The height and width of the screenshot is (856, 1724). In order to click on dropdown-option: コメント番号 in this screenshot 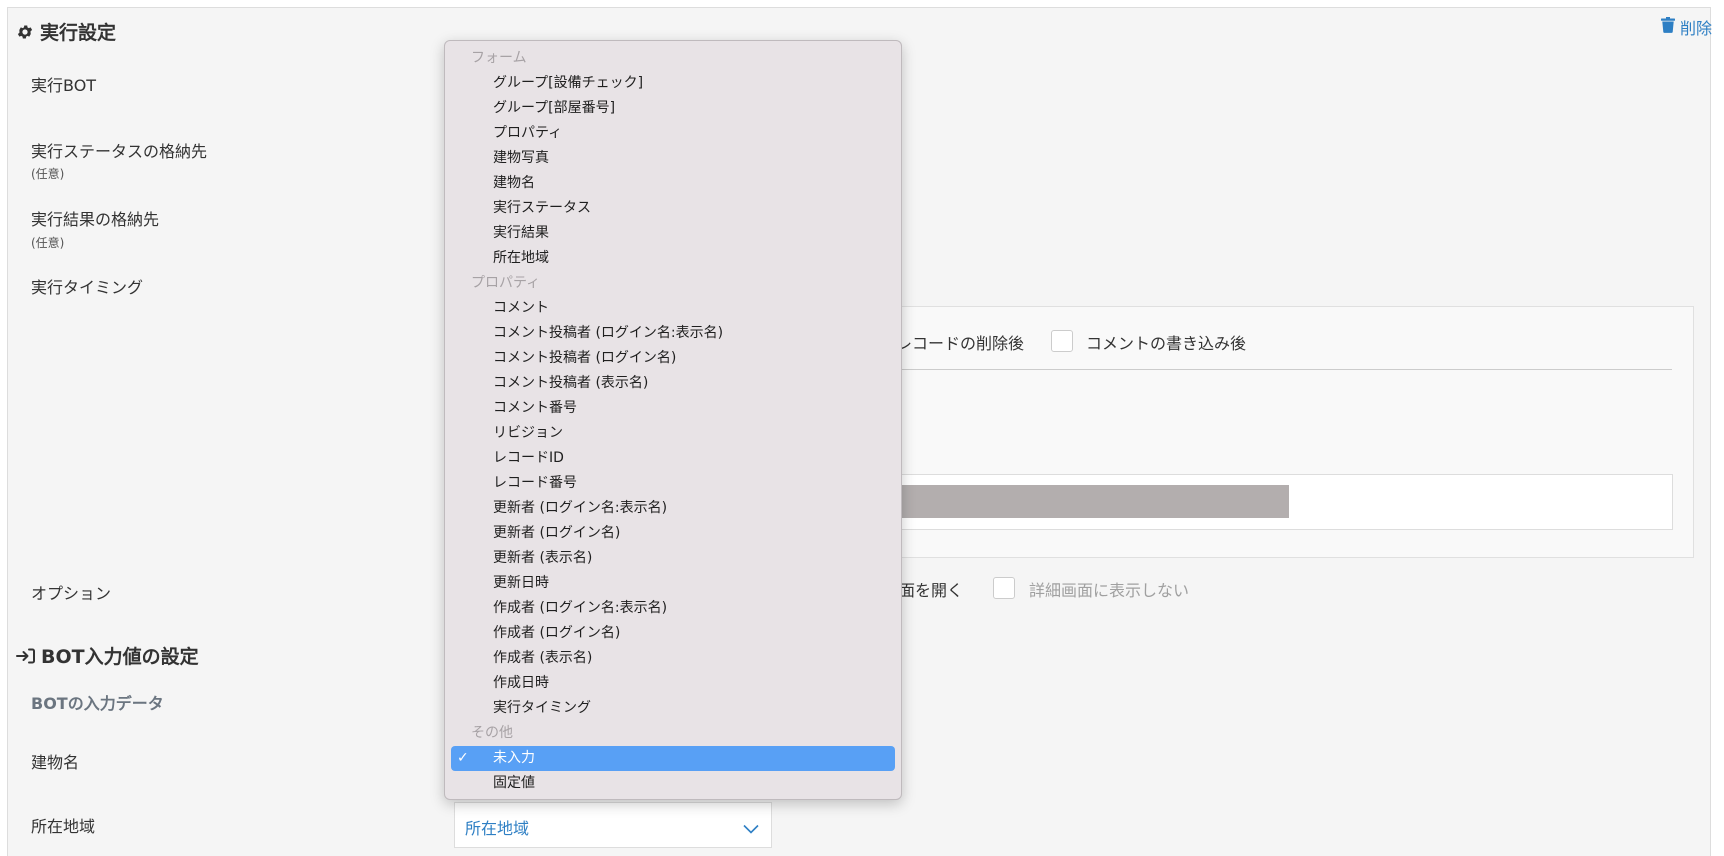, I will do `click(673, 408)`.